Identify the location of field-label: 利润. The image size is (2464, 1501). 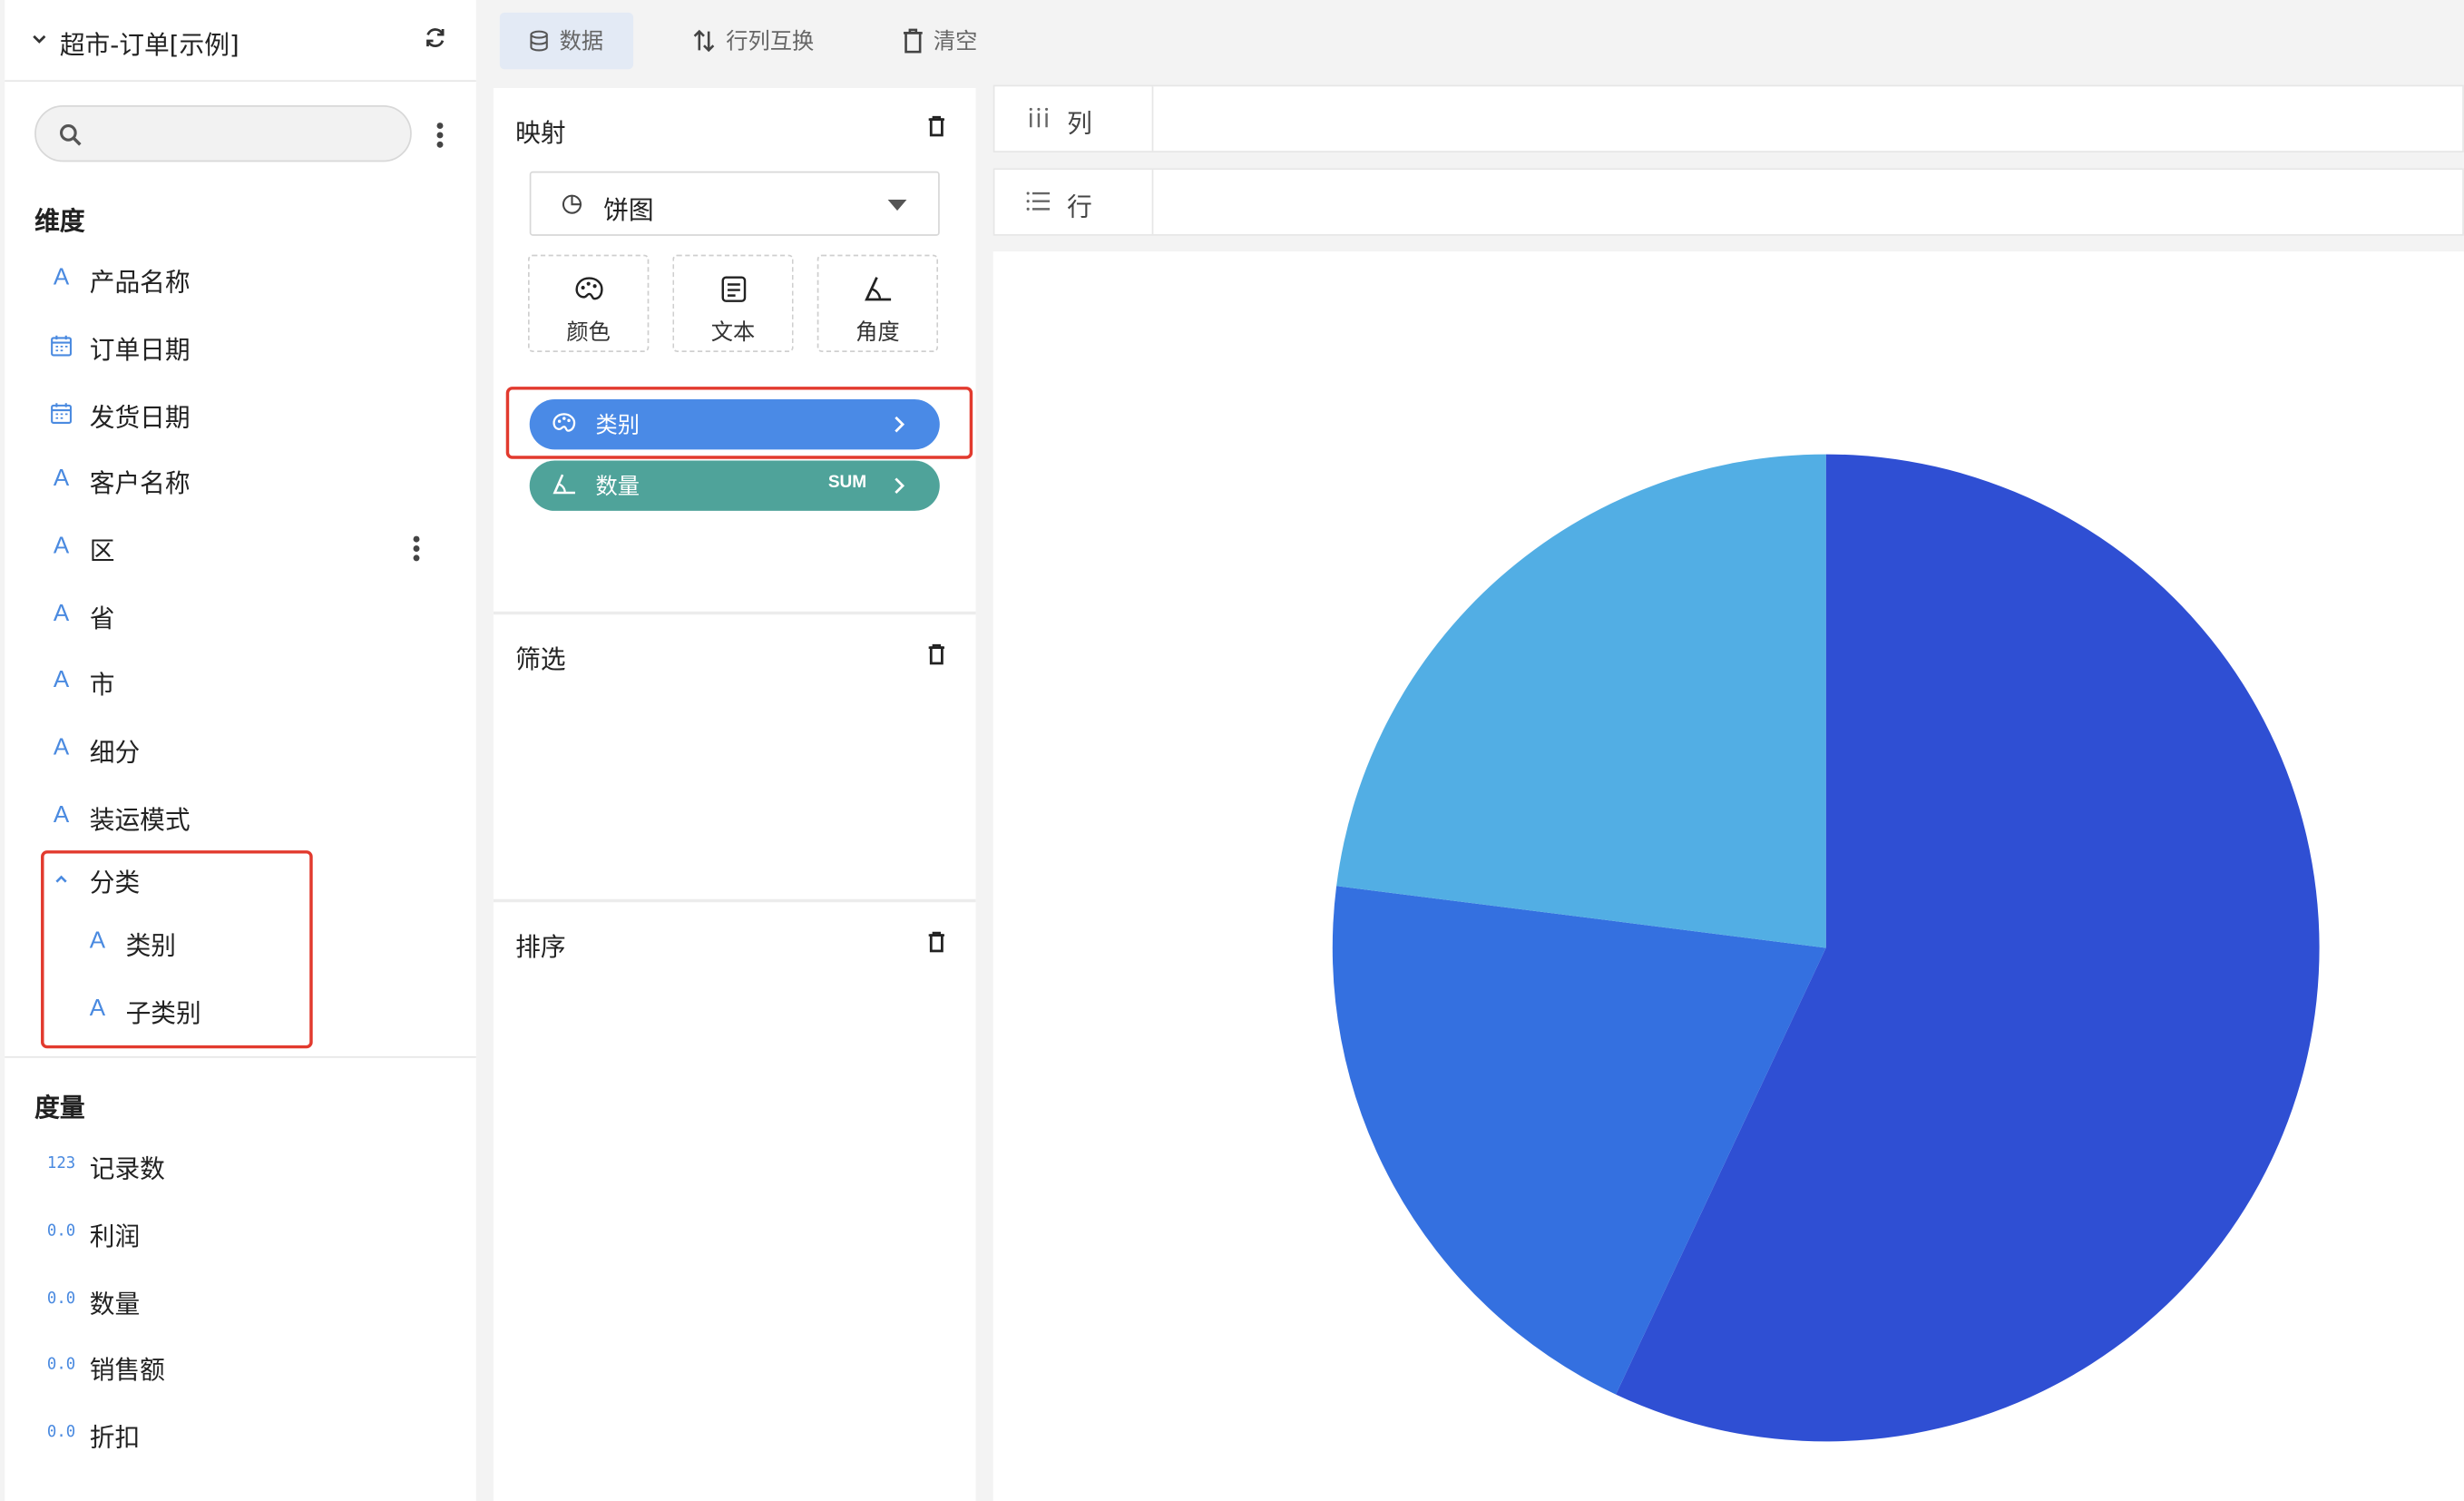
(115, 1236).